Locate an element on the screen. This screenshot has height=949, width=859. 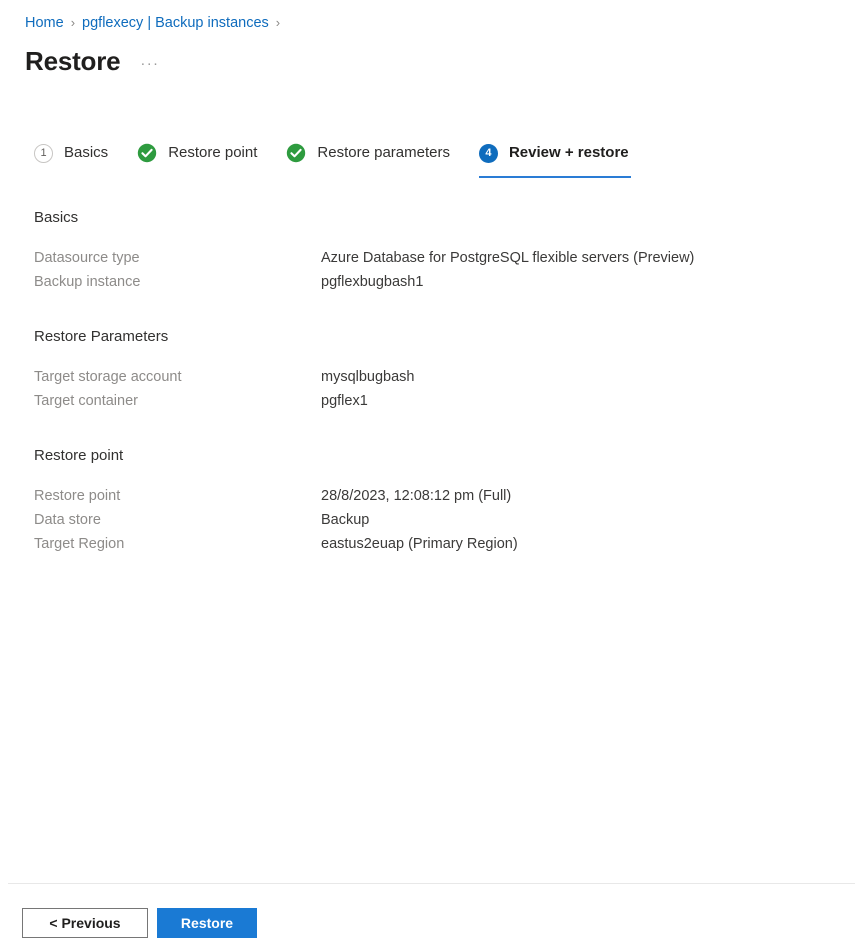
row-target-container: Target container pgflex1 is located at coordinates (429, 401).